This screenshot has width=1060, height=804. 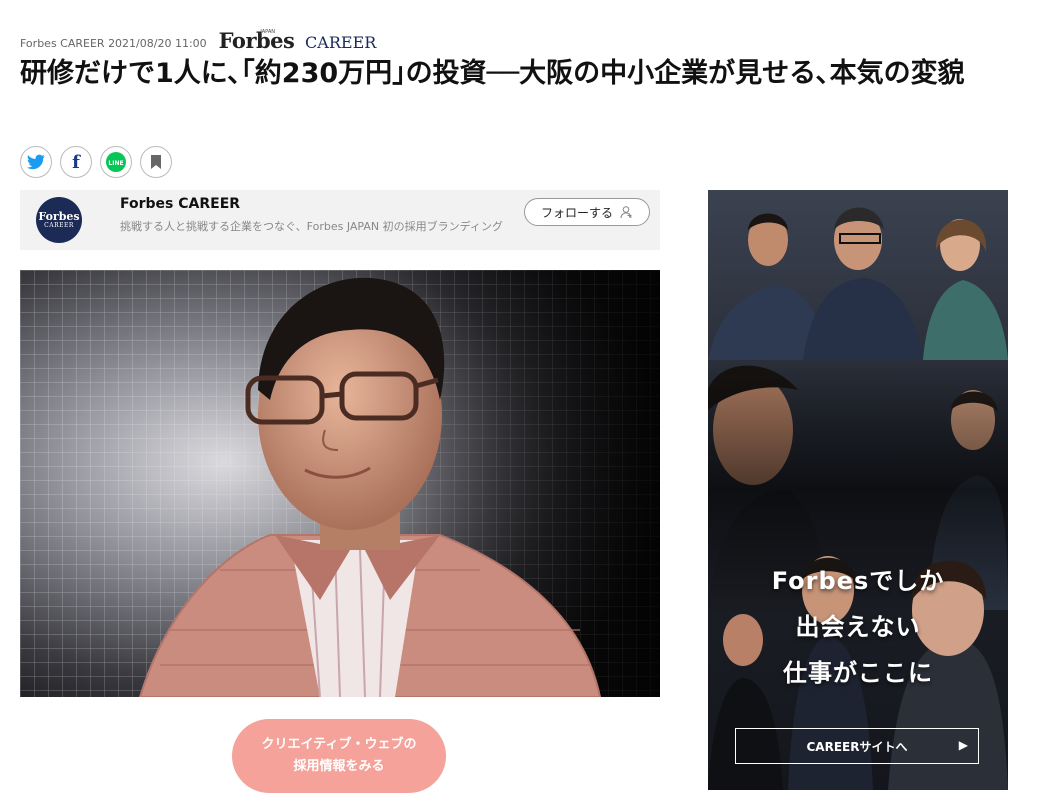 What do you see at coordinates (180, 204) in the screenshot?
I see `author-name: Forbes CAREER` at bounding box center [180, 204].